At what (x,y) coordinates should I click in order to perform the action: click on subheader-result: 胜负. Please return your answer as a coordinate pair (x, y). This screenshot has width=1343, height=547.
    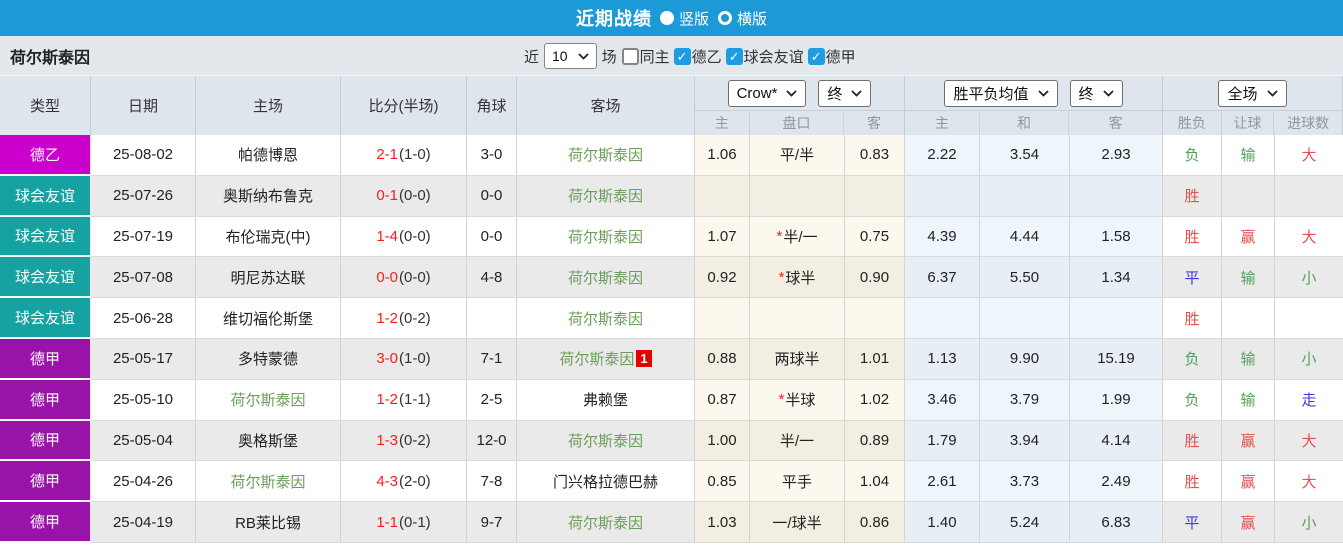
    Looking at the image, I should click on (1192, 123).